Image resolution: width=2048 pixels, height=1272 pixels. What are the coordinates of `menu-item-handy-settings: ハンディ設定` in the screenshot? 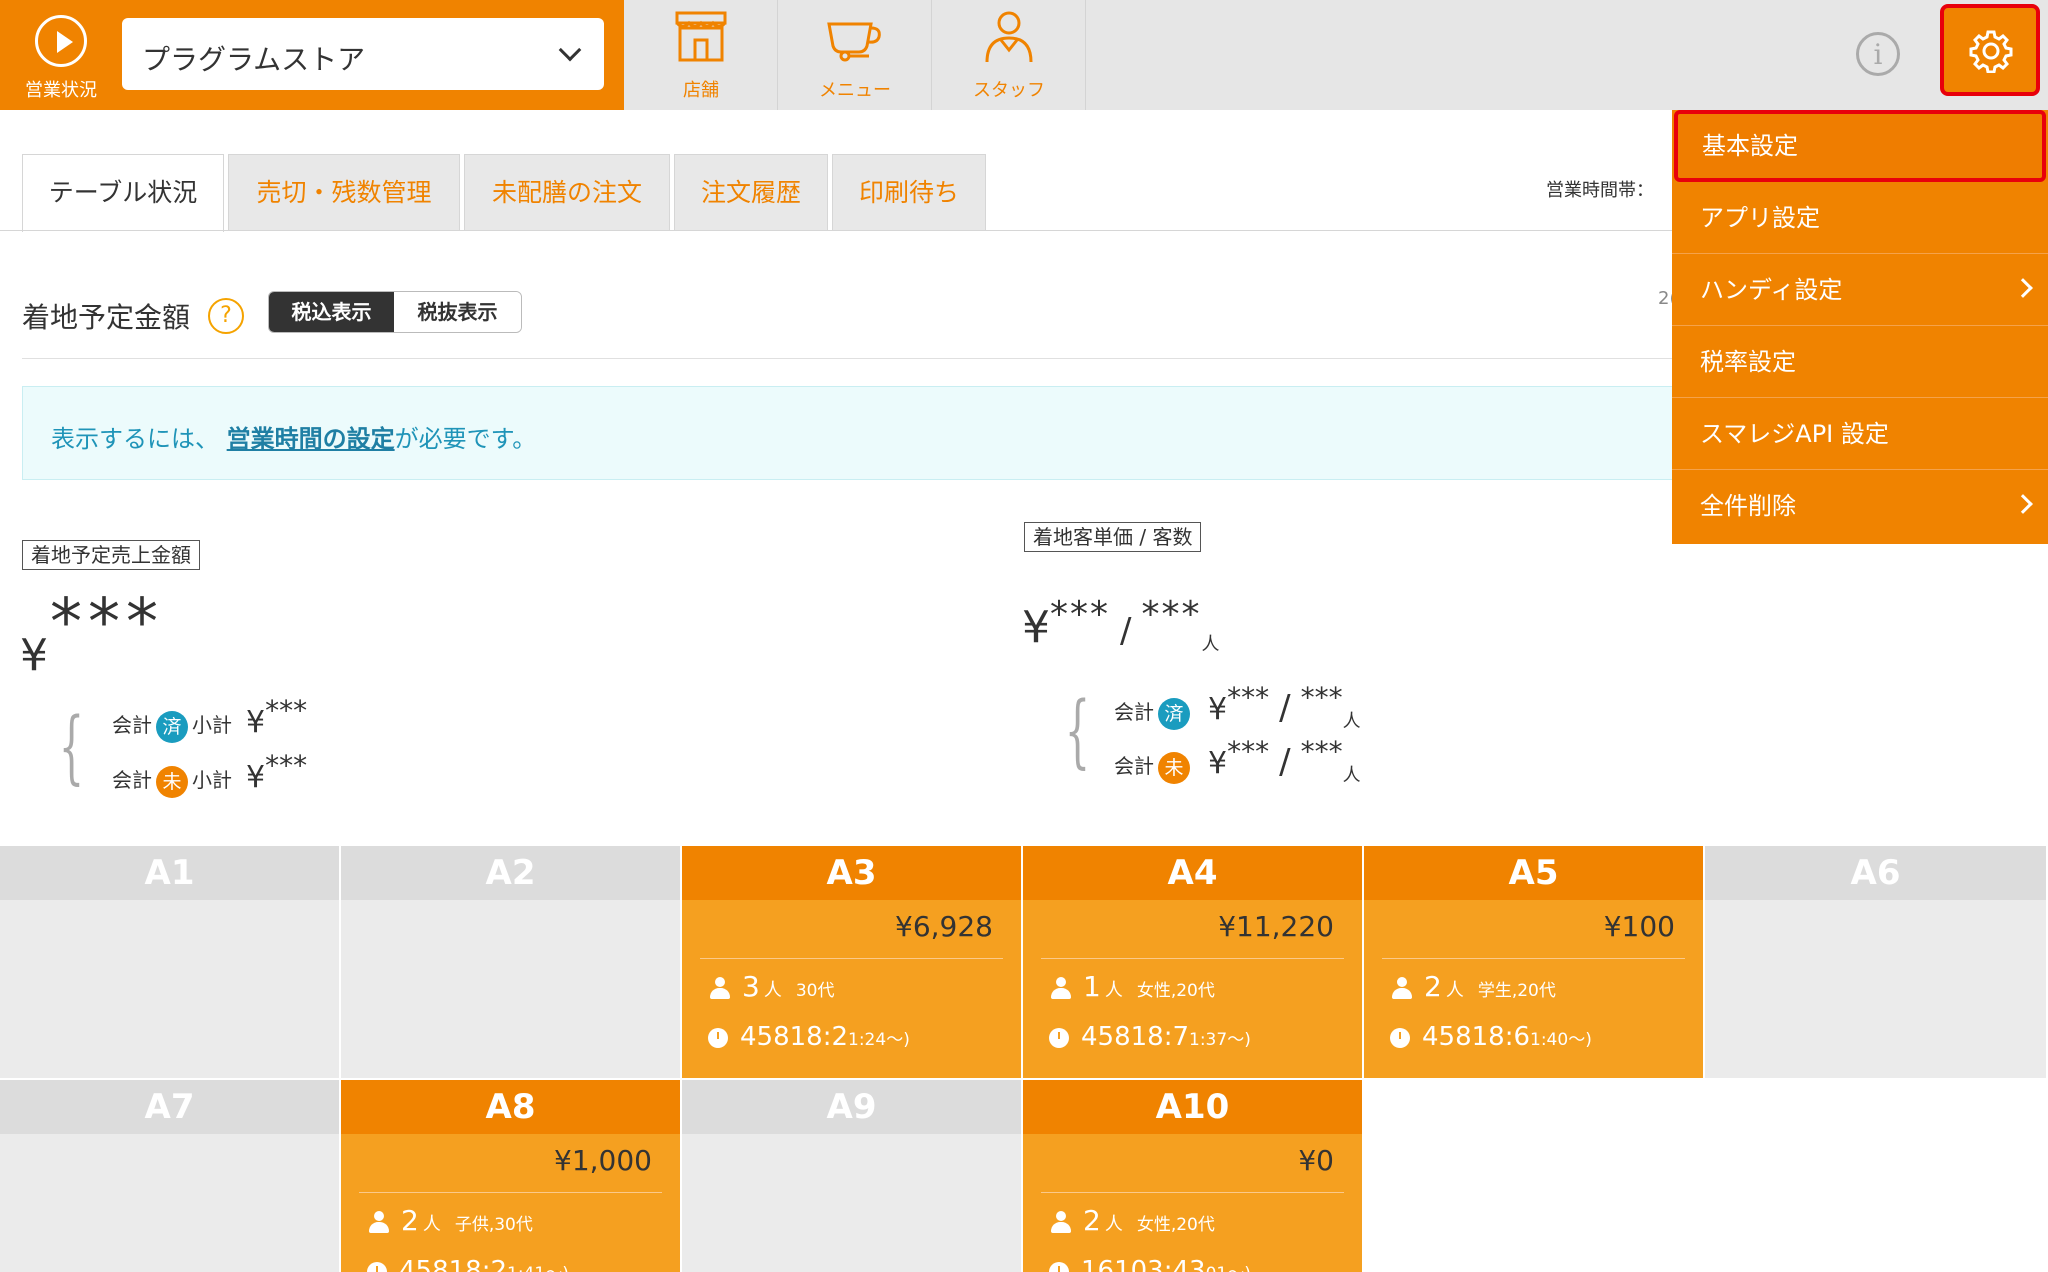 It's located at (1860, 290).